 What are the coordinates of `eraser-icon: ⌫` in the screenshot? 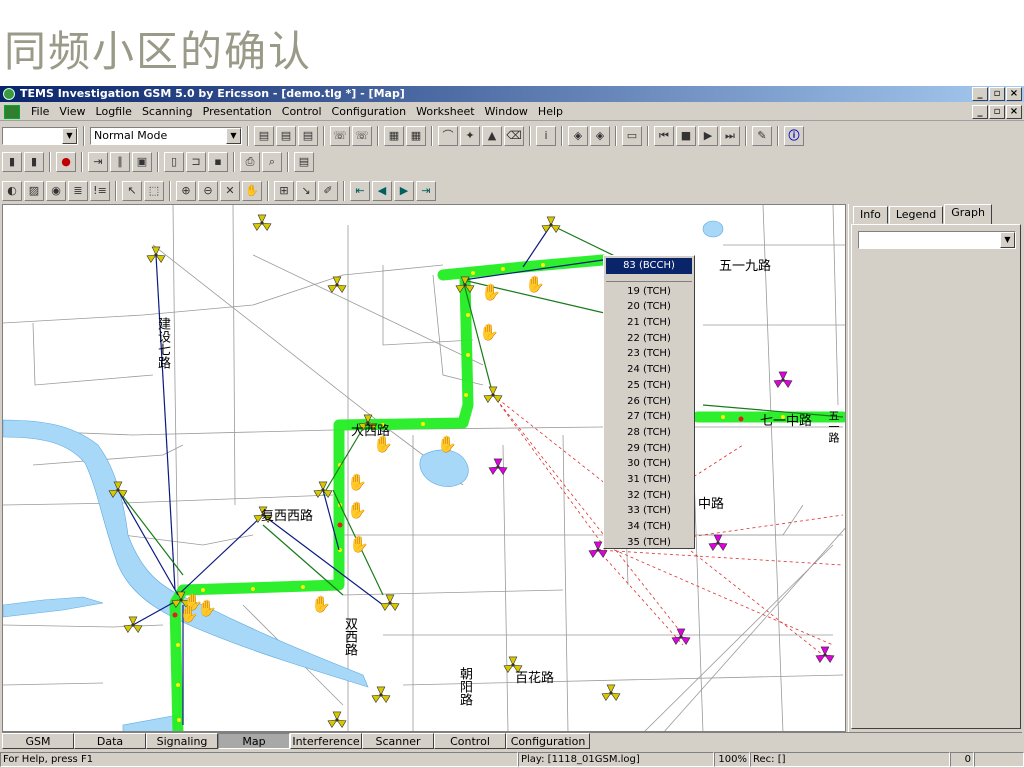 It's located at (514, 136).